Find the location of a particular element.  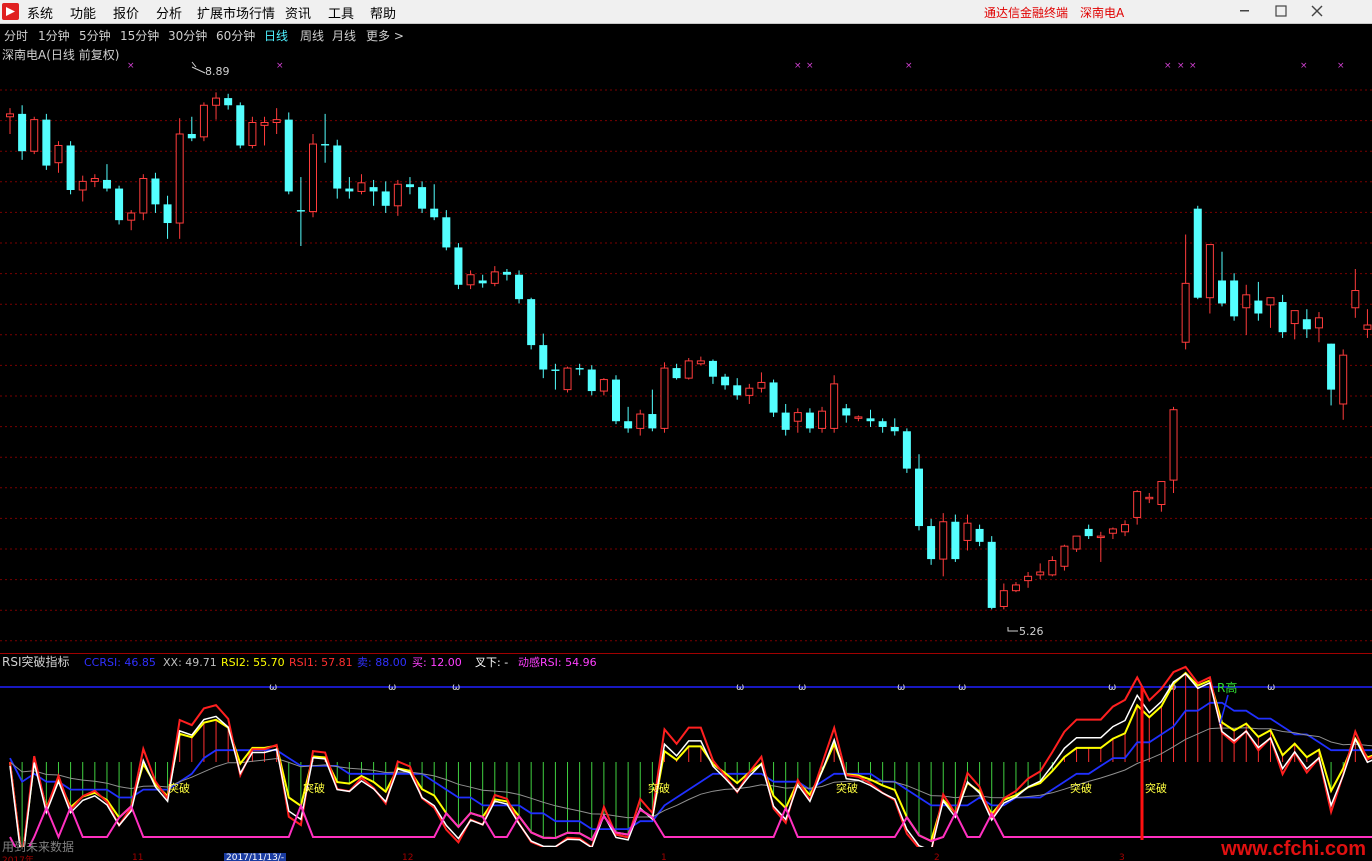

period-tab-monthly: 月线 is located at coordinates (344, 35).